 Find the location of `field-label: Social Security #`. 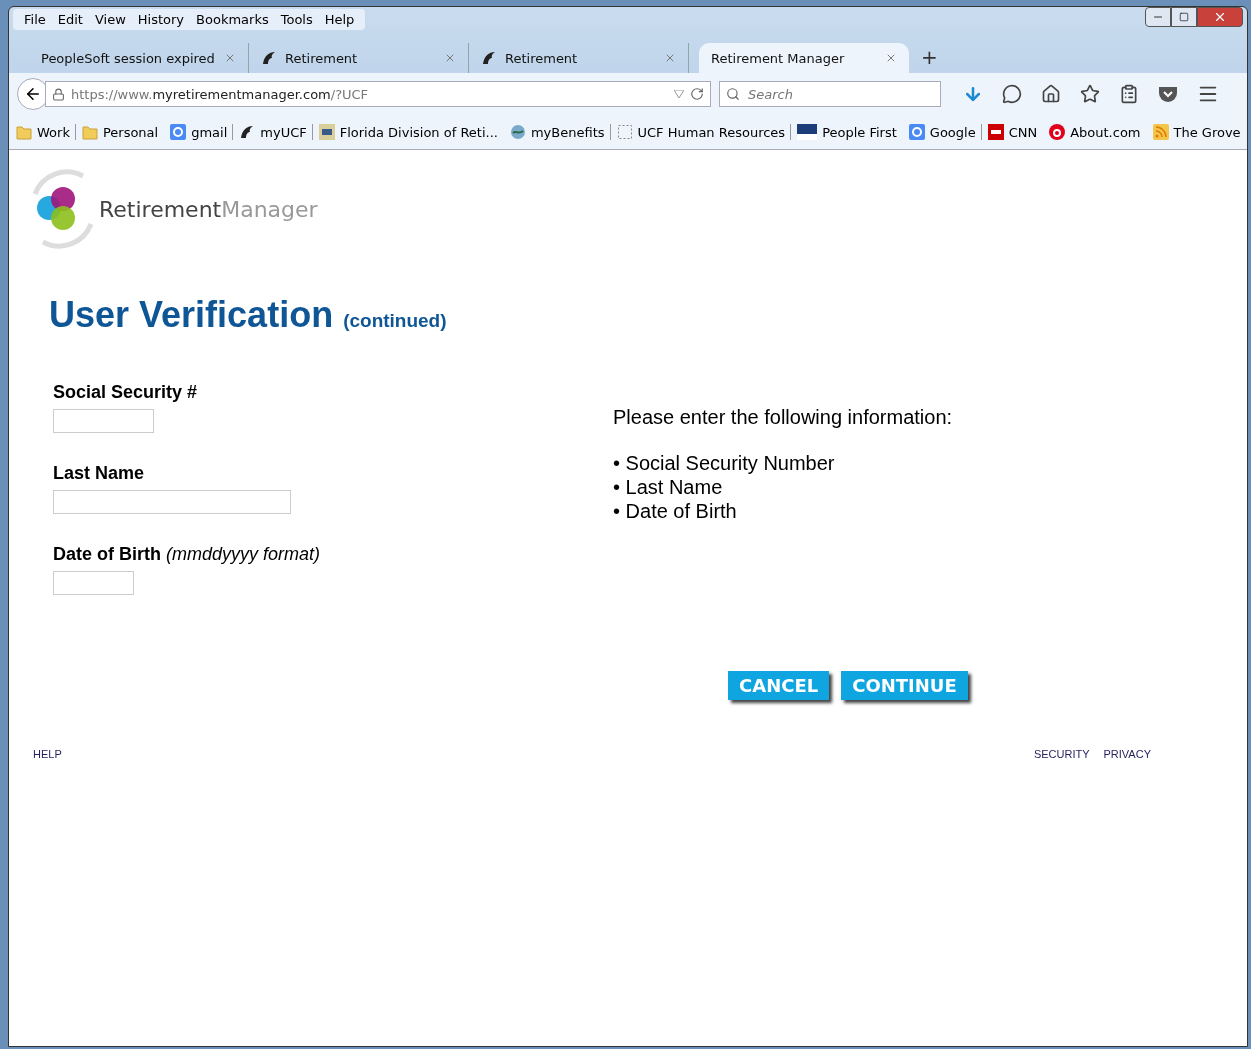

field-label: Social Security # is located at coordinates (126, 392).